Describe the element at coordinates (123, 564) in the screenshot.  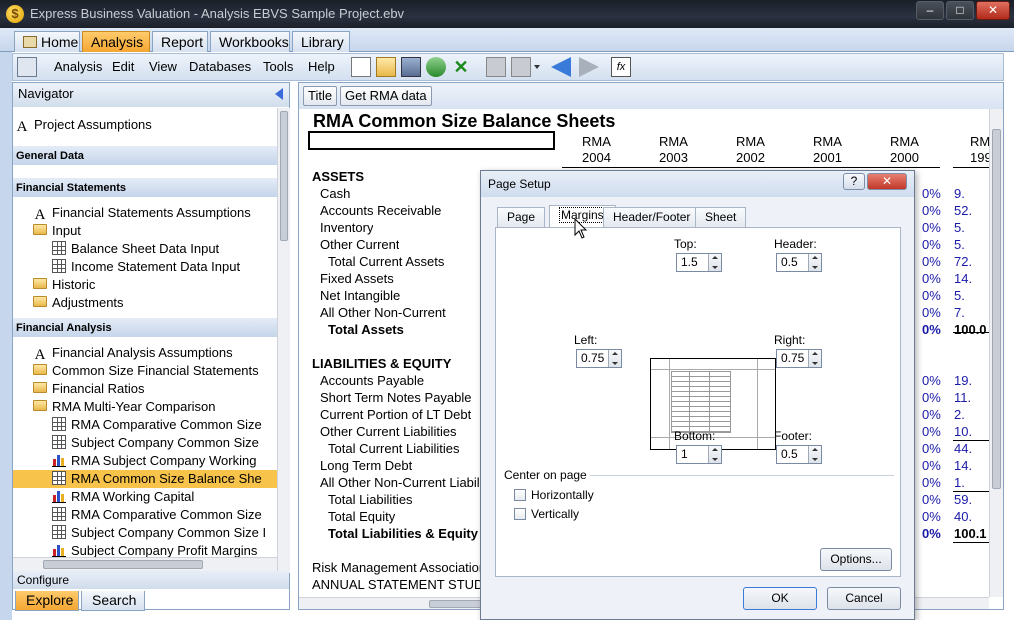
I see `navigator-hscroll-thumb` at that location.